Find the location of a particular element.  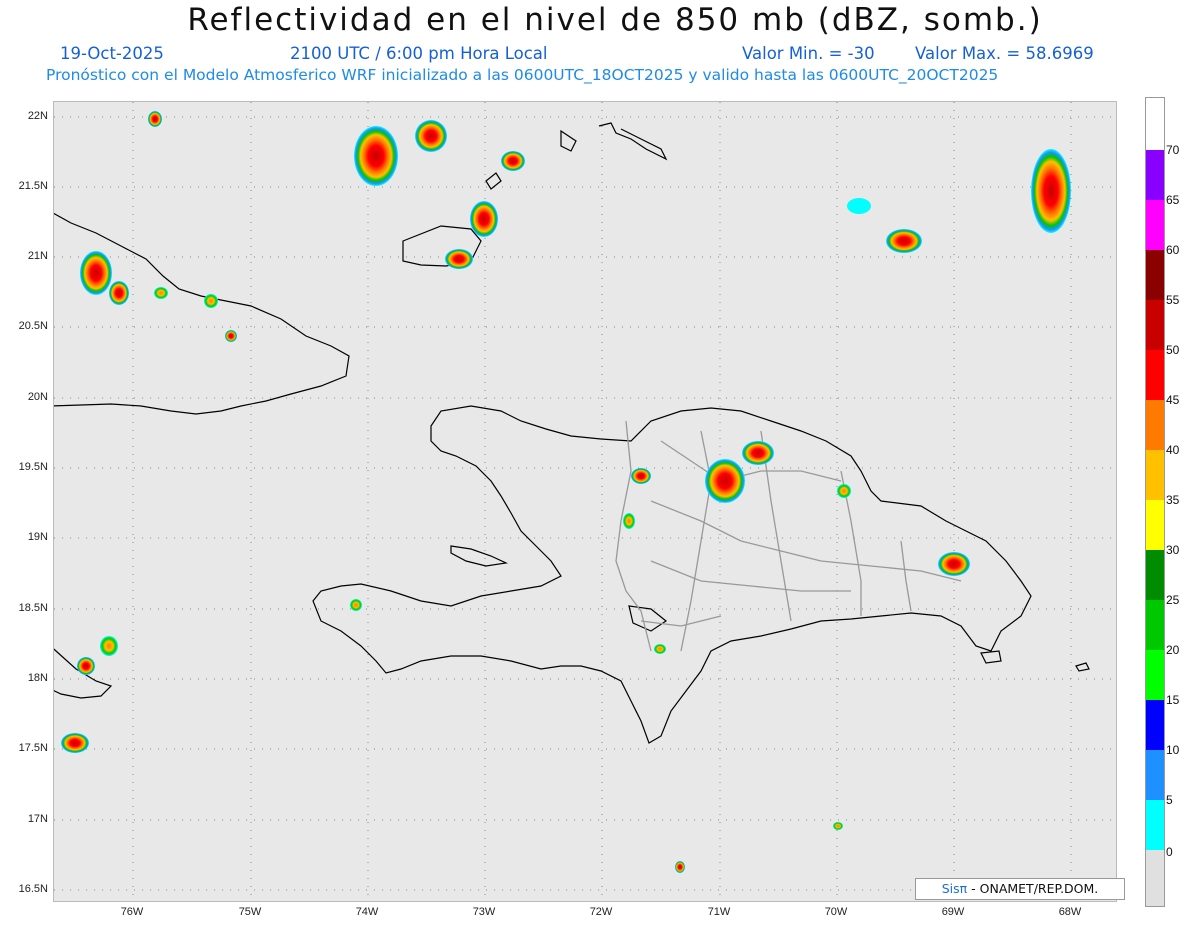

colorbar-label: 65 is located at coordinates (1173, 200).